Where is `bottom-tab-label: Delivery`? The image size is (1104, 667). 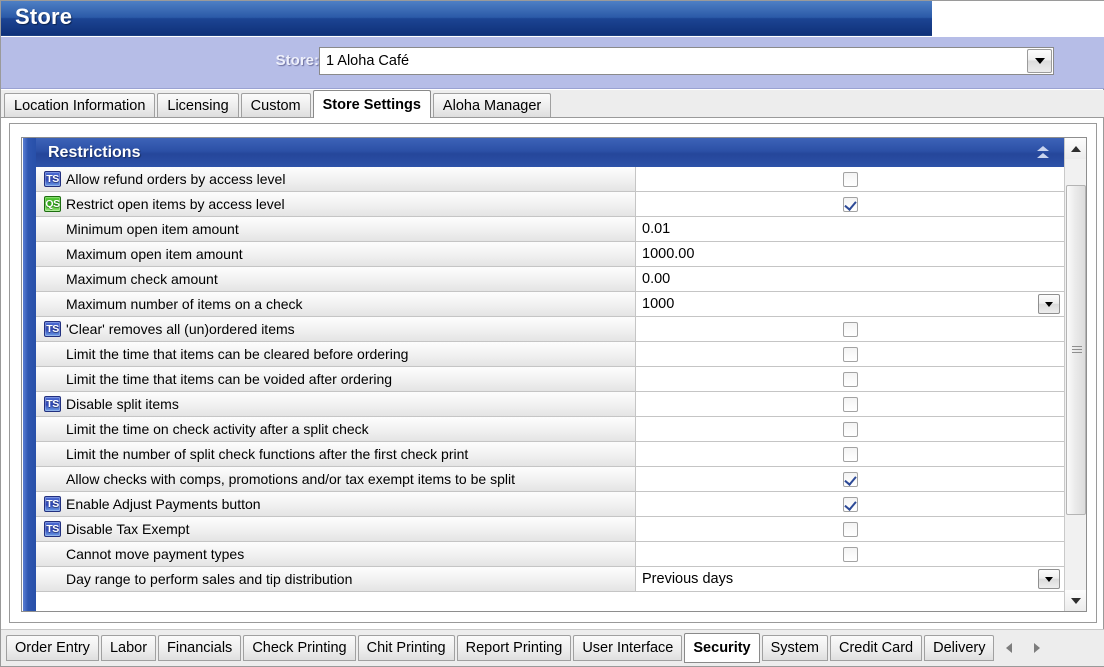 bottom-tab-label: Delivery is located at coordinates (959, 648).